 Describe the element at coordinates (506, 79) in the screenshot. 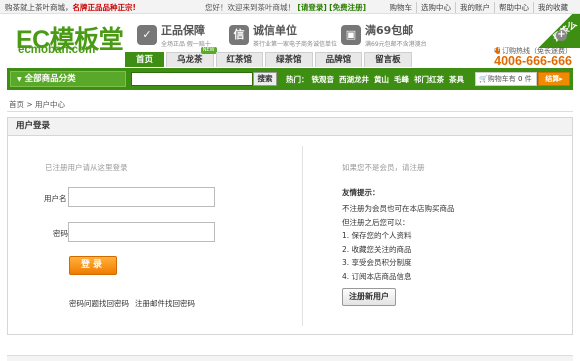

I see `cart-summary: 🛒购物车有 0 件` at that location.